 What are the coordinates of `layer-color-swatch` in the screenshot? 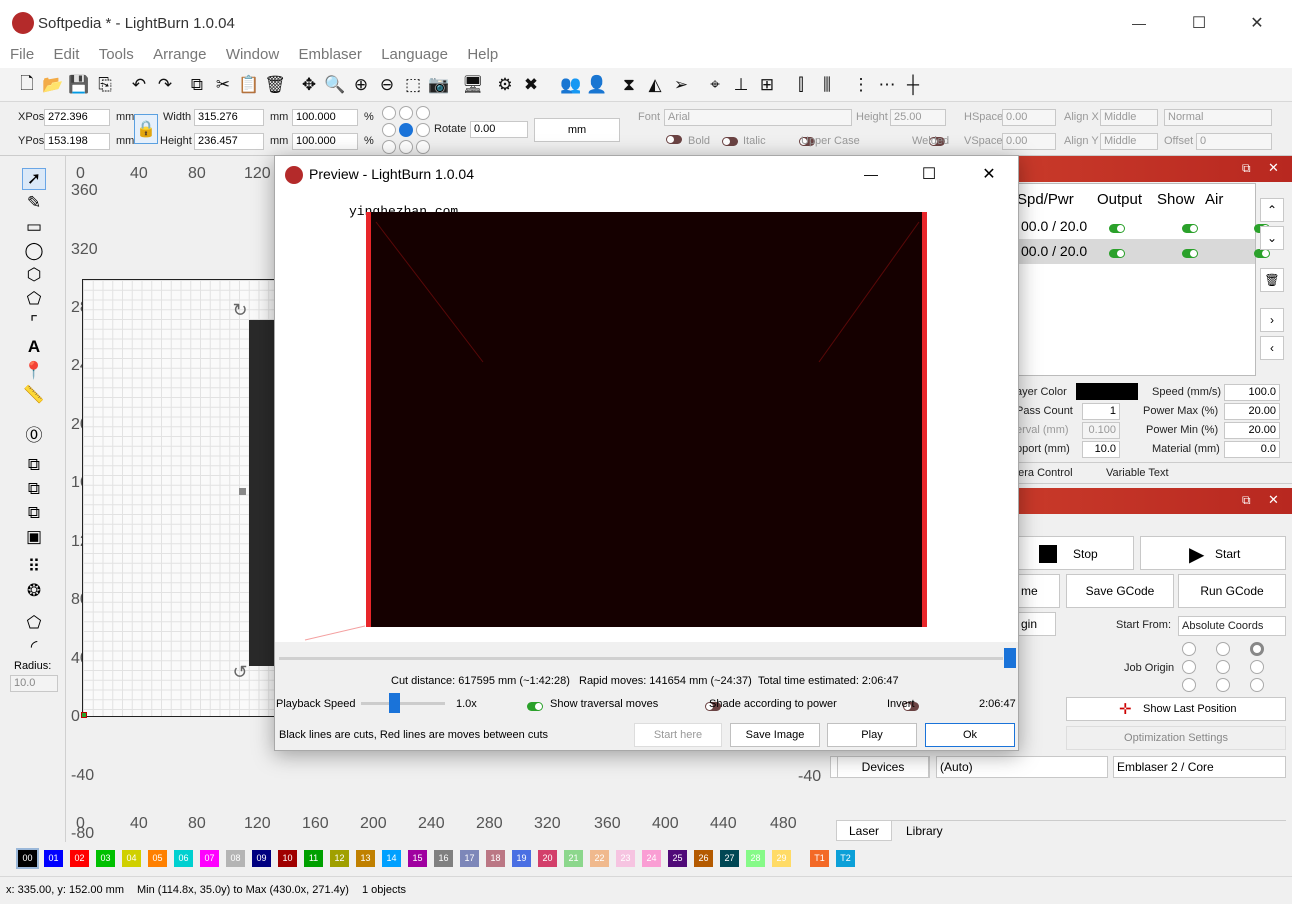 It's located at (1107, 391).